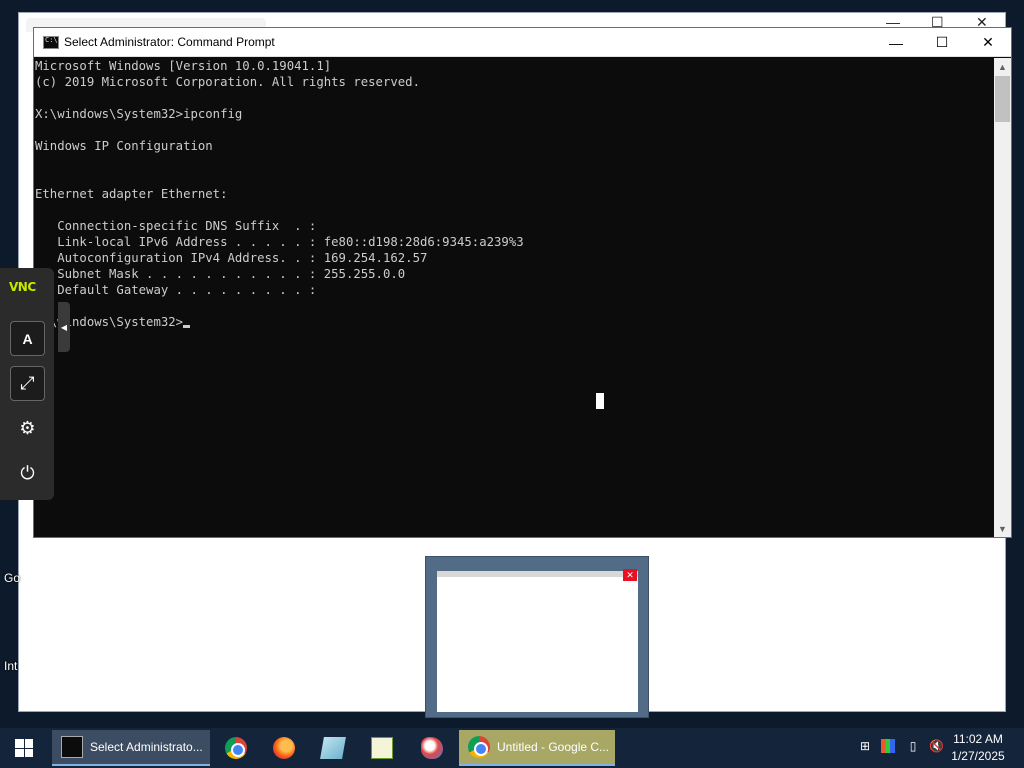  Describe the element at coordinates (865, 746) in the screenshot. I see `network-icon: ⊞` at that location.